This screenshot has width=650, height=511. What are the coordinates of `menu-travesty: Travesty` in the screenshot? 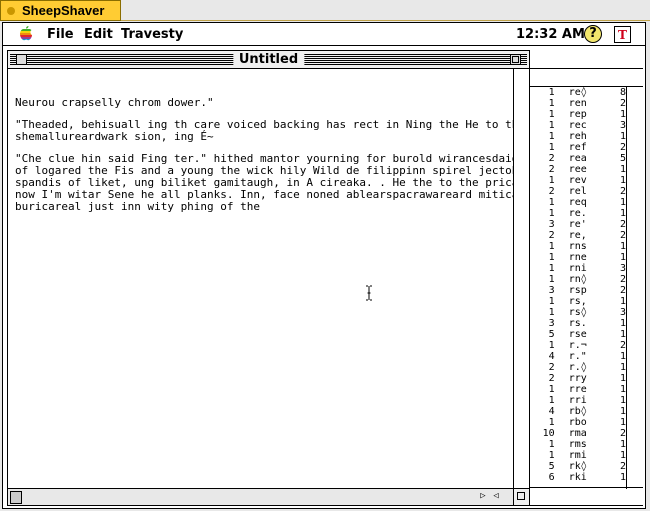 It's located at (152, 34).